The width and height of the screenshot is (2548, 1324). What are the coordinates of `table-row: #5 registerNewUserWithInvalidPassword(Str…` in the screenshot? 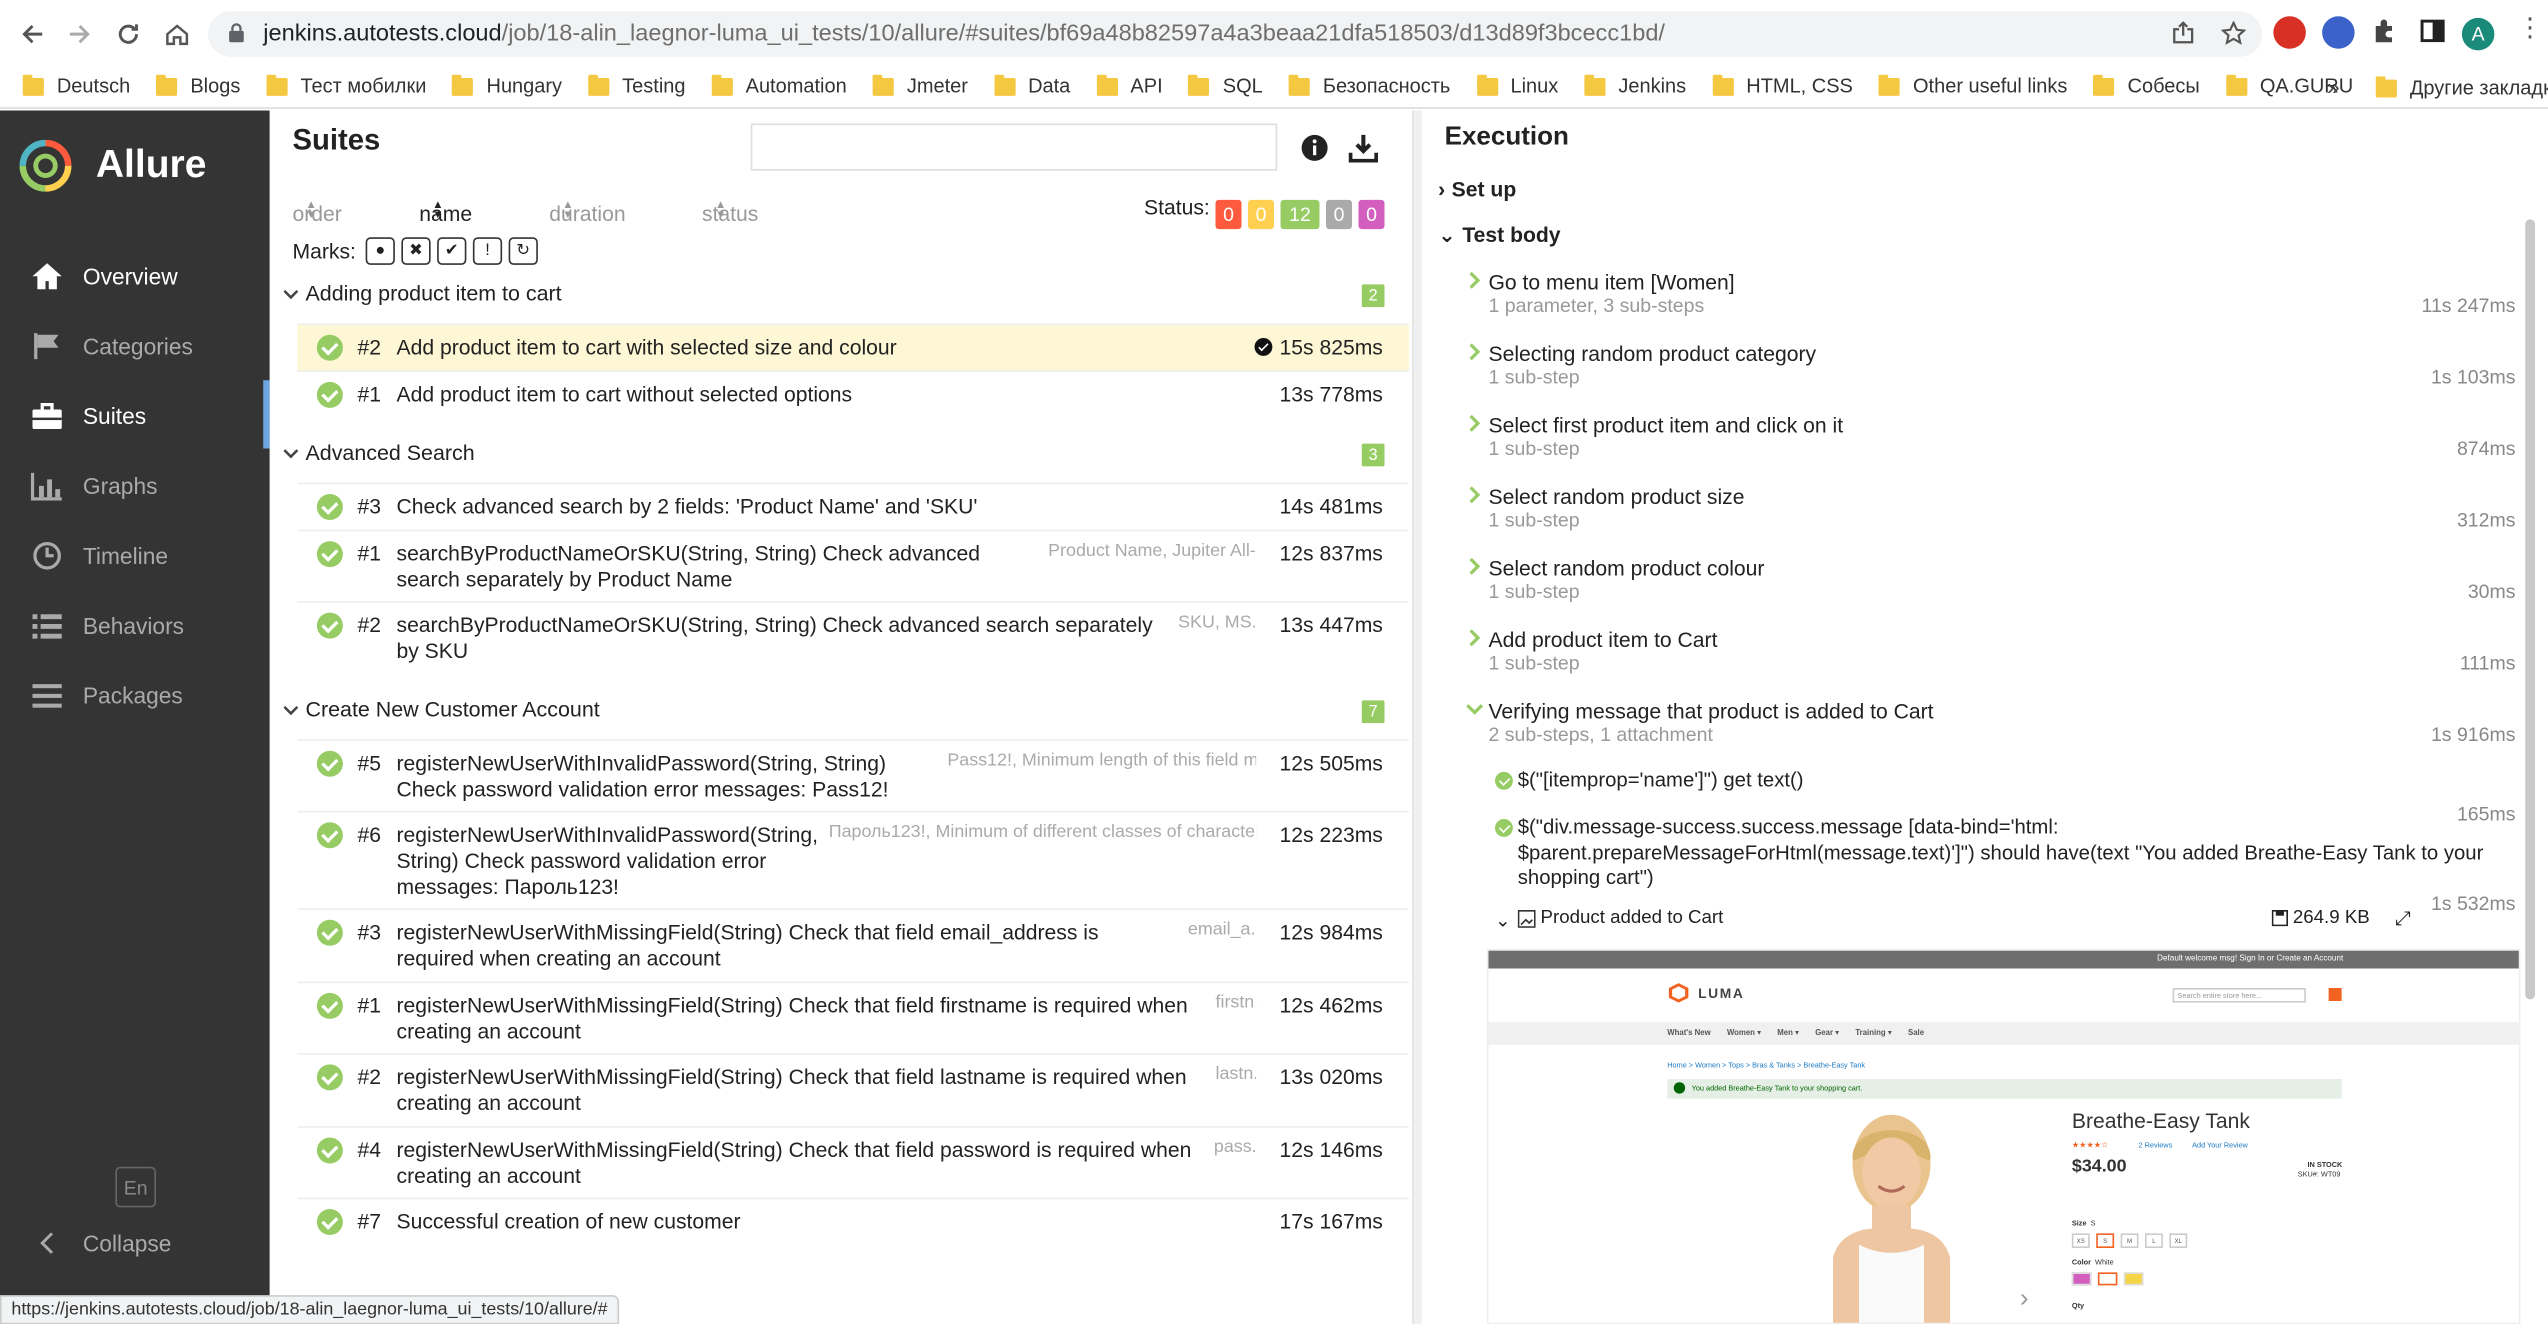 It's located at (853, 775).